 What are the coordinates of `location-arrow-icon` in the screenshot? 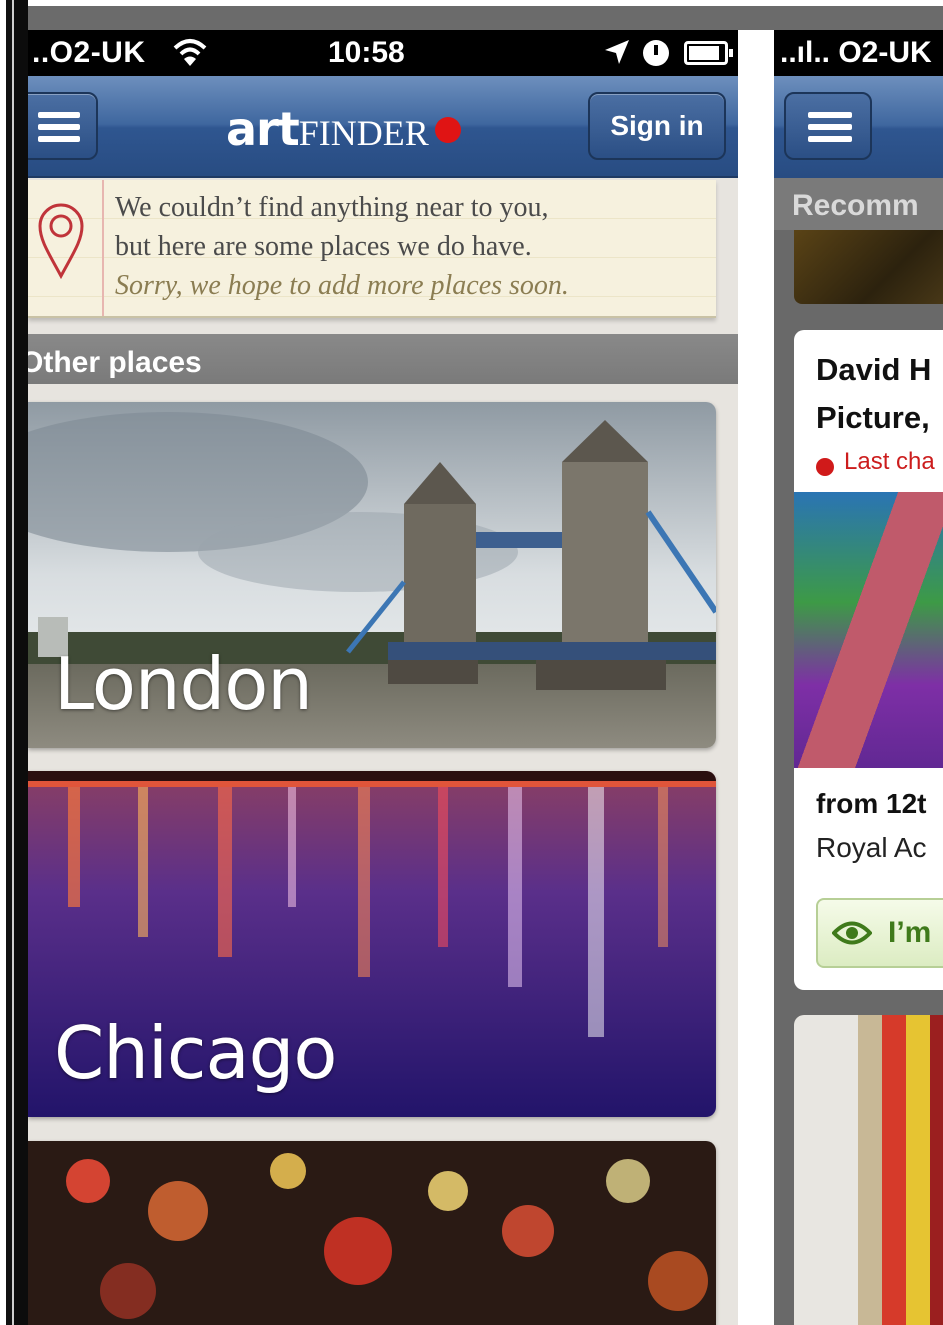 It's located at (617, 52).